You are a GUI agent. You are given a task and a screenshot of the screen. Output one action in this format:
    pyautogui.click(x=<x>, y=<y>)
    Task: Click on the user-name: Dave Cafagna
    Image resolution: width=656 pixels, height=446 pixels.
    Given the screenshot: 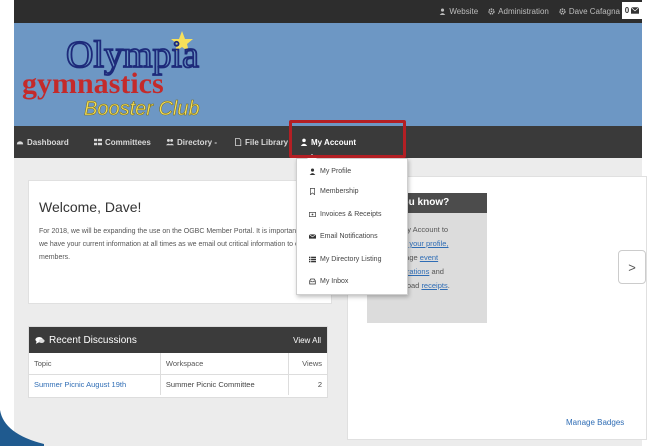 What is the action you would take?
    pyautogui.click(x=594, y=11)
    